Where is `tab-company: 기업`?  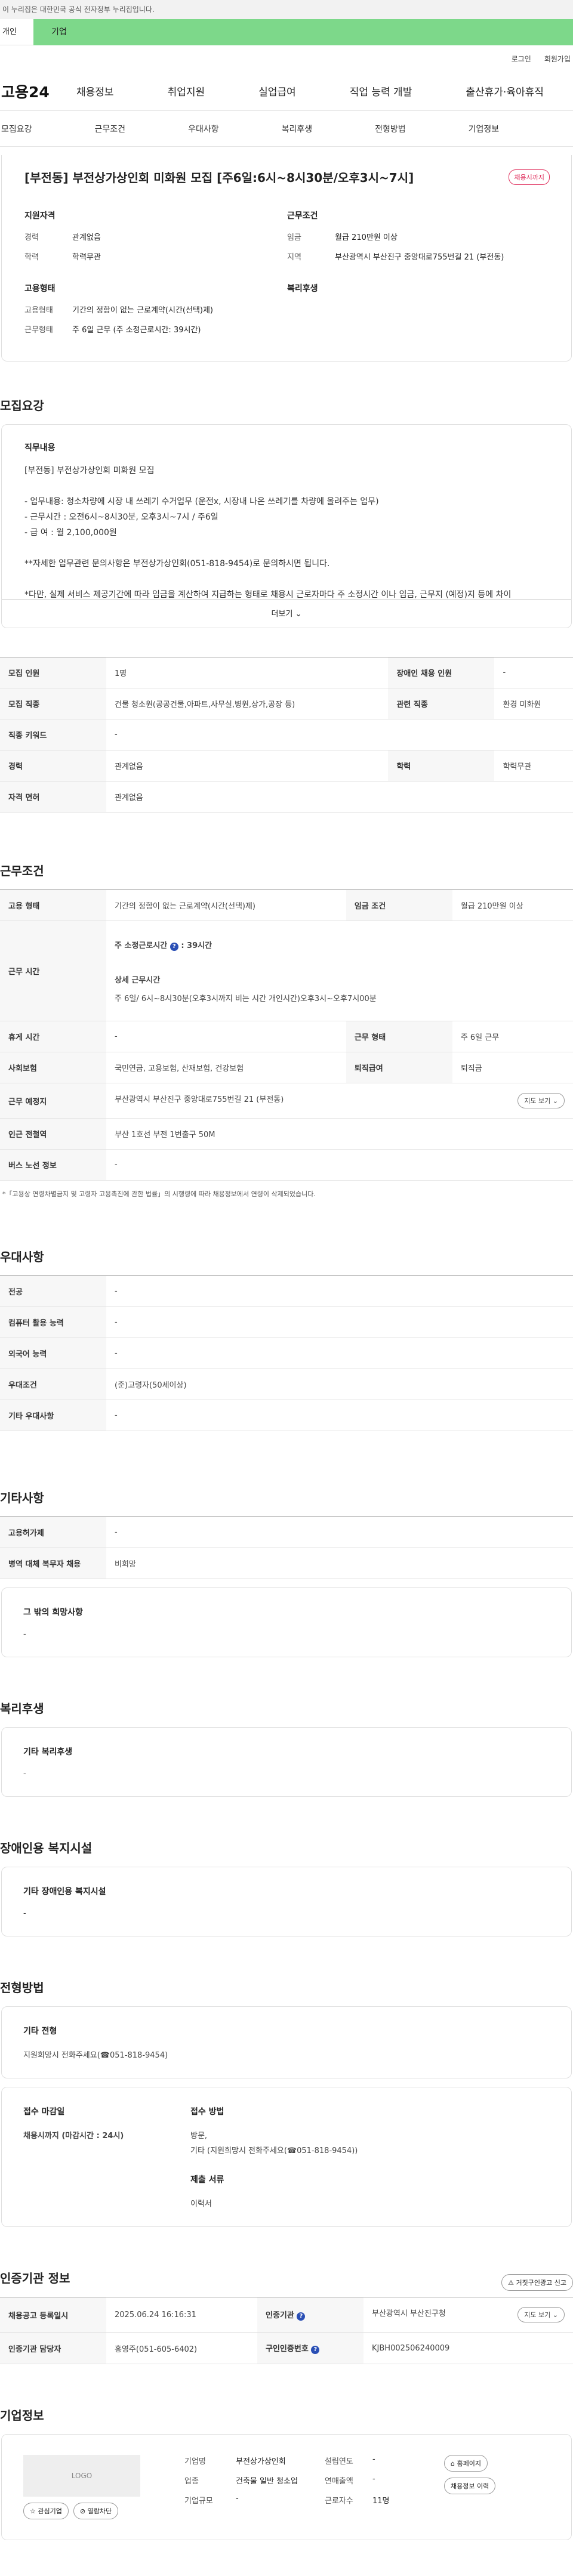
tab-company: 기업 is located at coordinates (70, 32).